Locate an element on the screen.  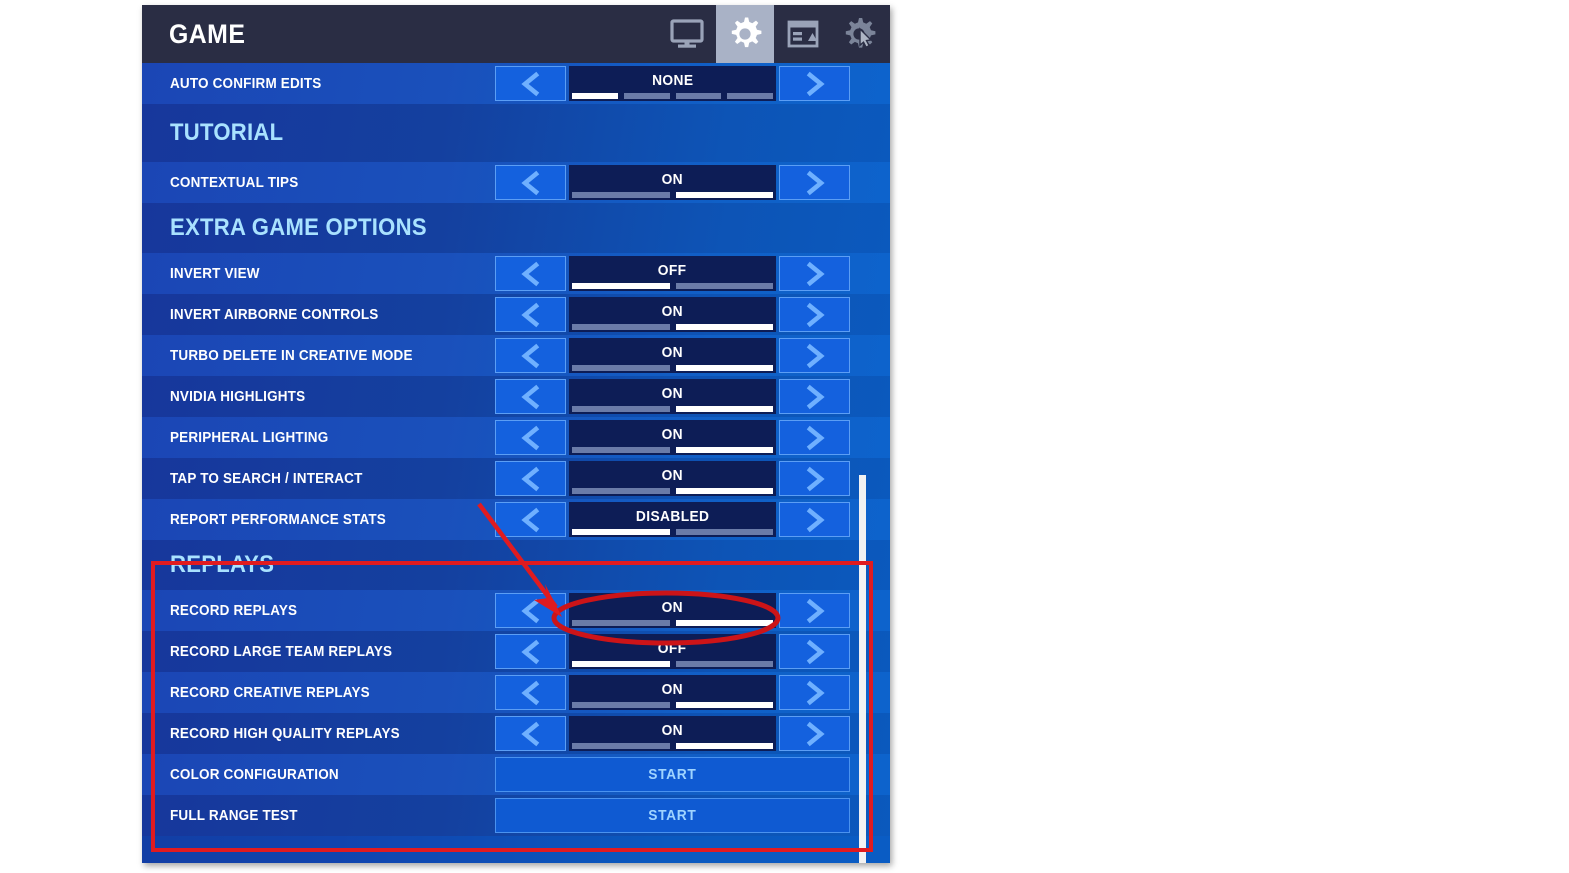
nvidia-highlights-prev-button is located at coordinates (530, 396).